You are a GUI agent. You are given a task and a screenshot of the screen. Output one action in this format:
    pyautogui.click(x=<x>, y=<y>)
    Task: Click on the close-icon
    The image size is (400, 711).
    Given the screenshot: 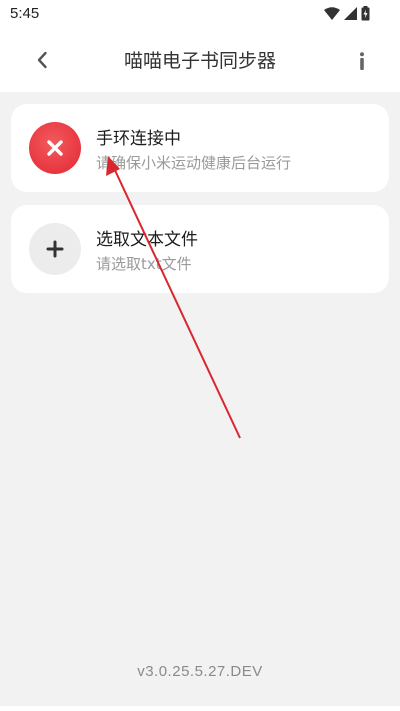 What is the action you would take?
    pyautogui.click(x=55, y=148)
    